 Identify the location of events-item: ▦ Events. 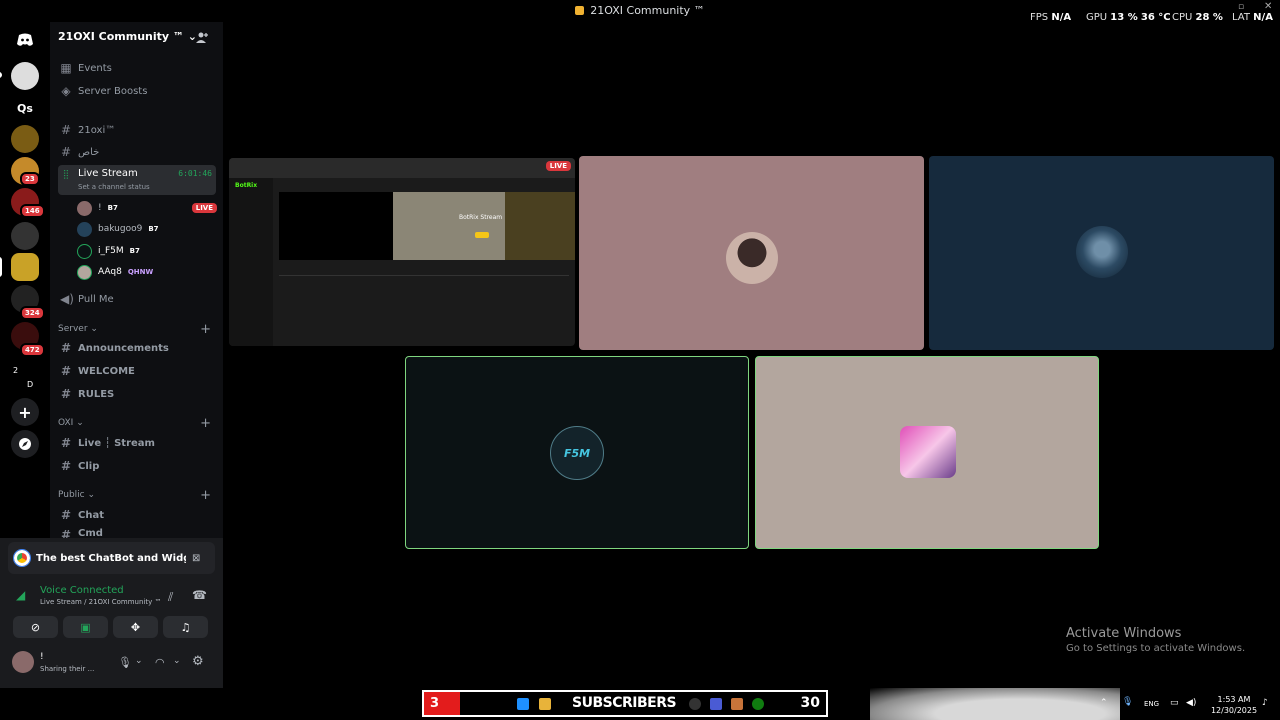
(137, 68).